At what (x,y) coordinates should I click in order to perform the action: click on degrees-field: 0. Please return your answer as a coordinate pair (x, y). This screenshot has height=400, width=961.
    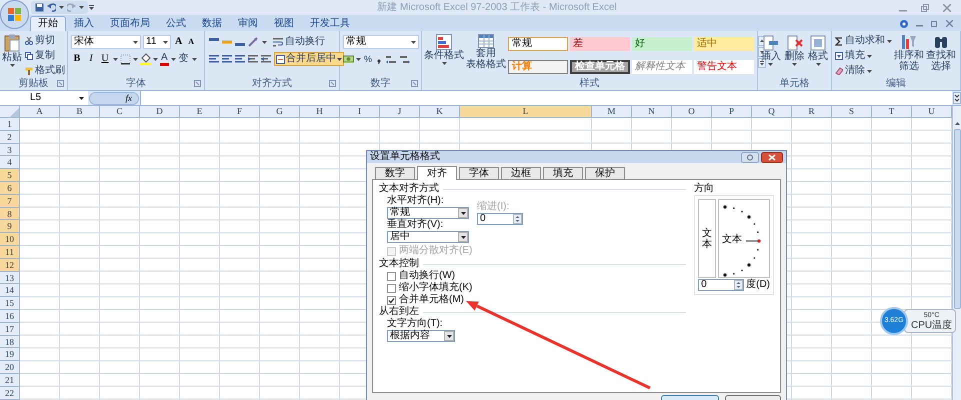
    Looking at the image, I should click on (721, 285).